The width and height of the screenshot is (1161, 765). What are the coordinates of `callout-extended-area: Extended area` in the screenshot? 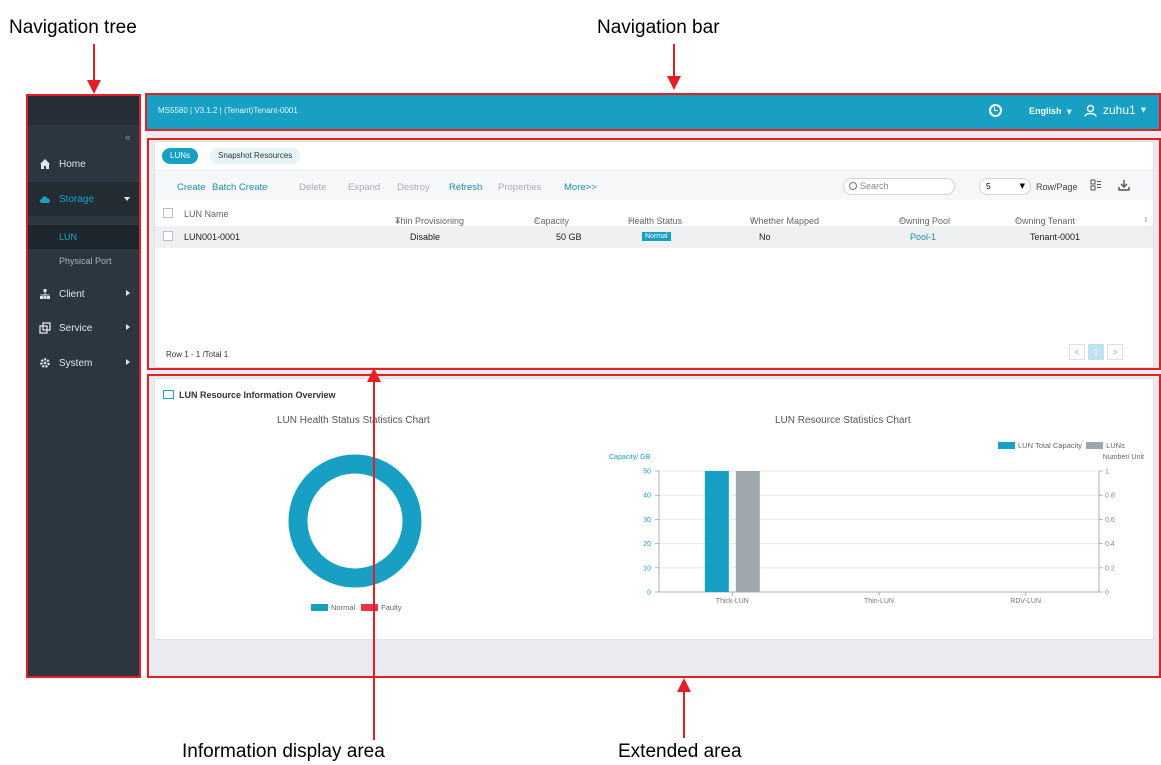 It's located at (680, 751).